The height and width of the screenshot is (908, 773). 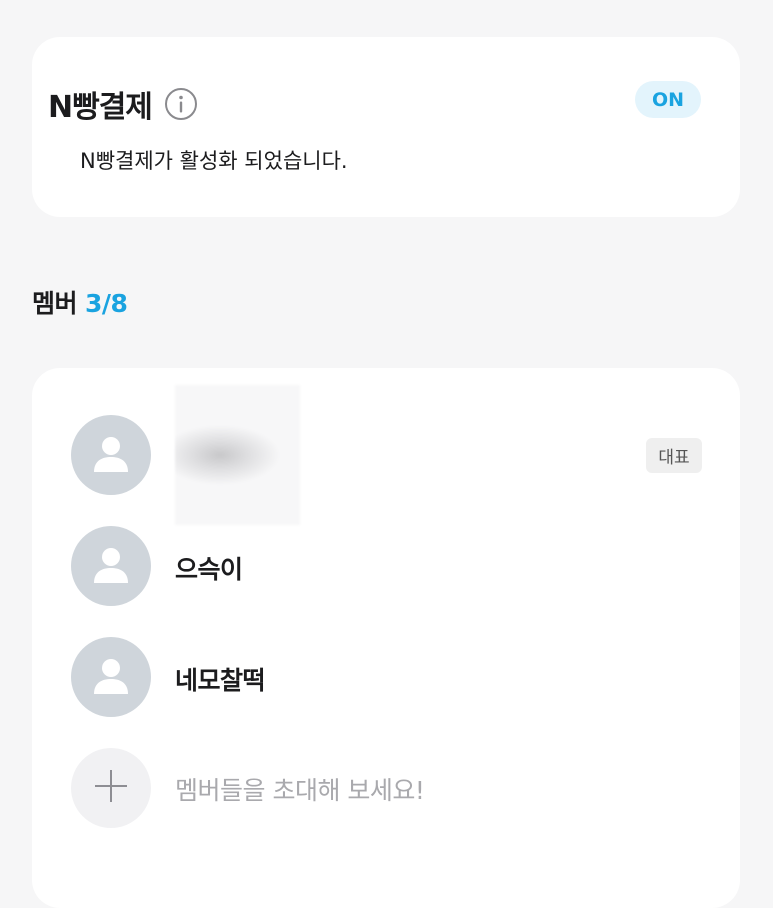 I want to click on npay-status-text: N빵결제가 활성화 되었습니다., so click(x=214, y=161).